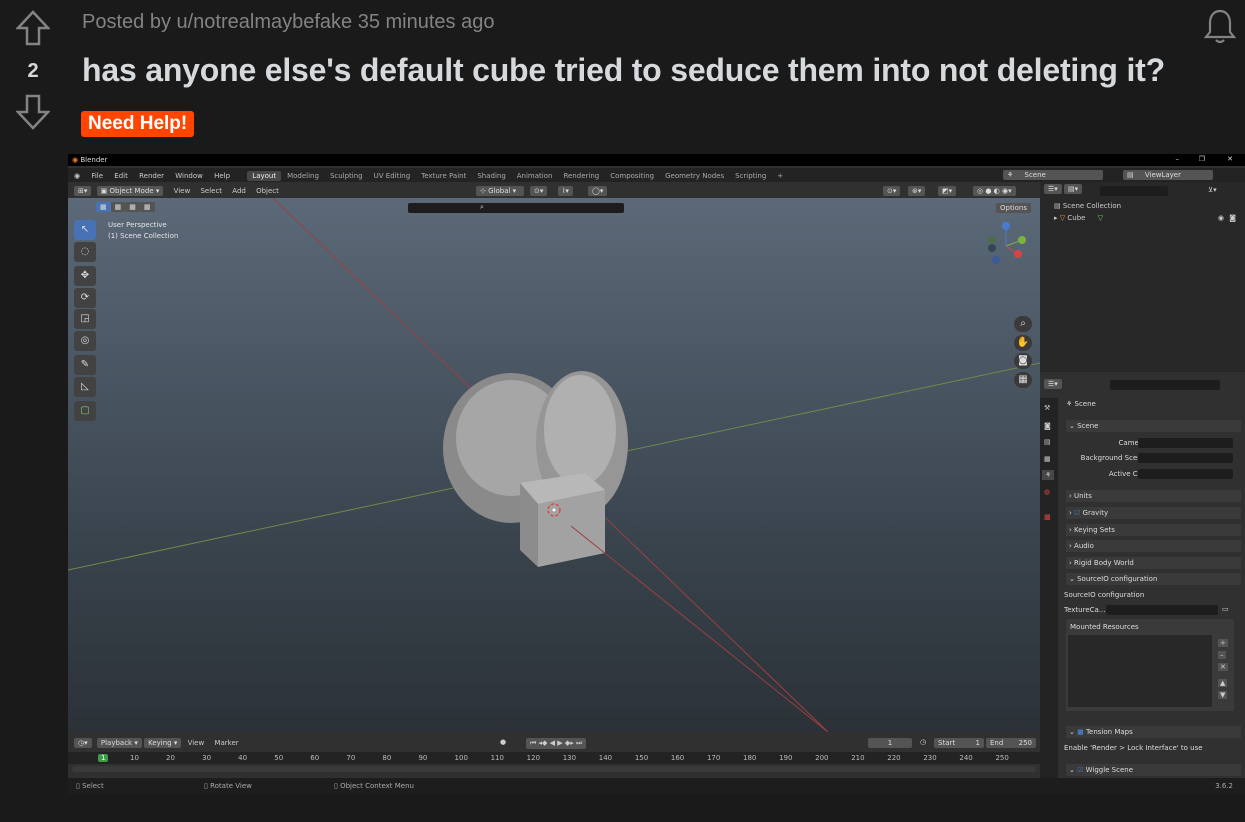 The image size is (1245, 822). What do you see at coordinates (516, 208) in the screenshot?
I see `viewport-search: ⌕` at bounding box center [516, 208].